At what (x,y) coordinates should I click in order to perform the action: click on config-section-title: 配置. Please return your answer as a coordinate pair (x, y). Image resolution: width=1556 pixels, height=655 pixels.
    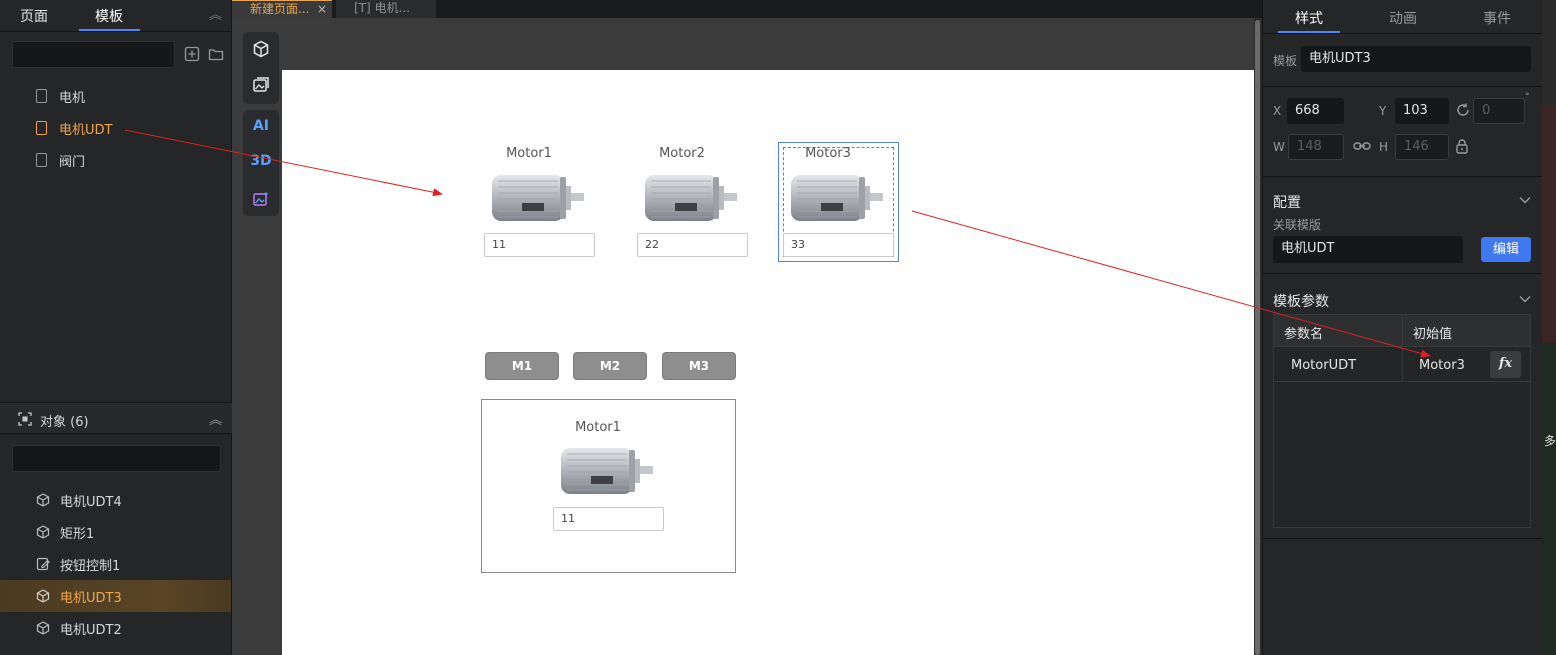
    Looking at the image, I should click on (1287, 203).